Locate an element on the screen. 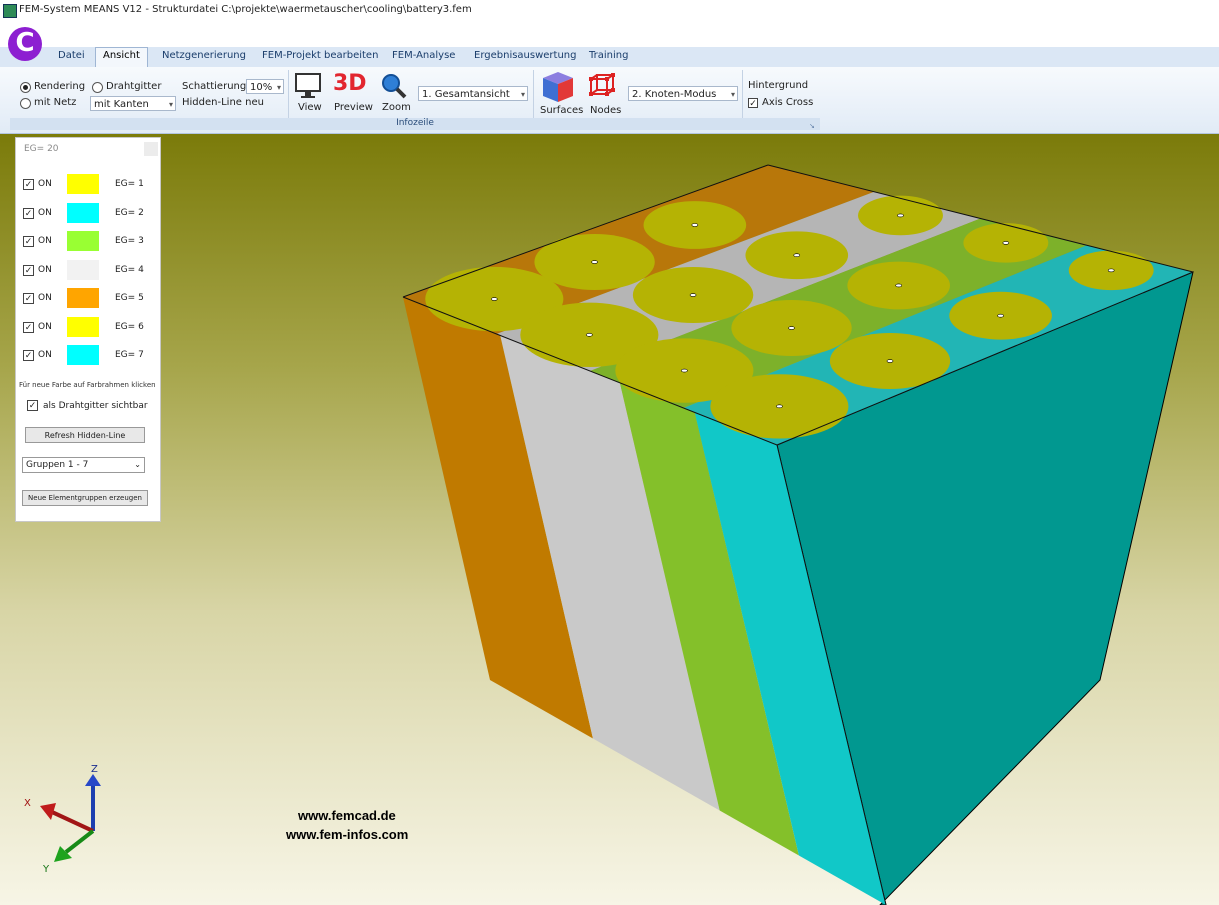  schattierung-value: 10% is located at coordinates (261, 87).